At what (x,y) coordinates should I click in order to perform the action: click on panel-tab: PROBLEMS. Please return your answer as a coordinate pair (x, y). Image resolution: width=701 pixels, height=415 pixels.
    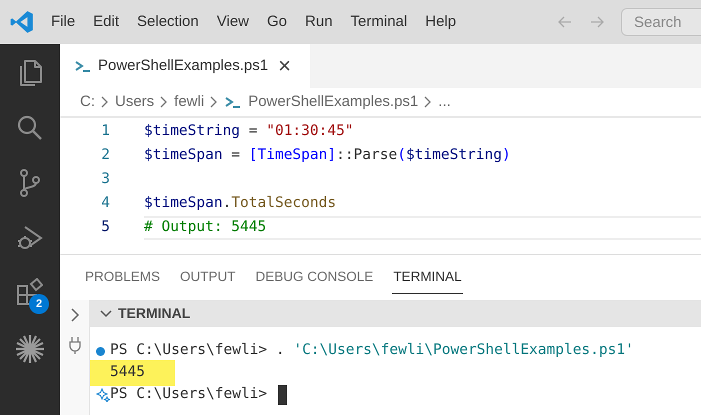
    Looking at the image, I should click on (123, 280).